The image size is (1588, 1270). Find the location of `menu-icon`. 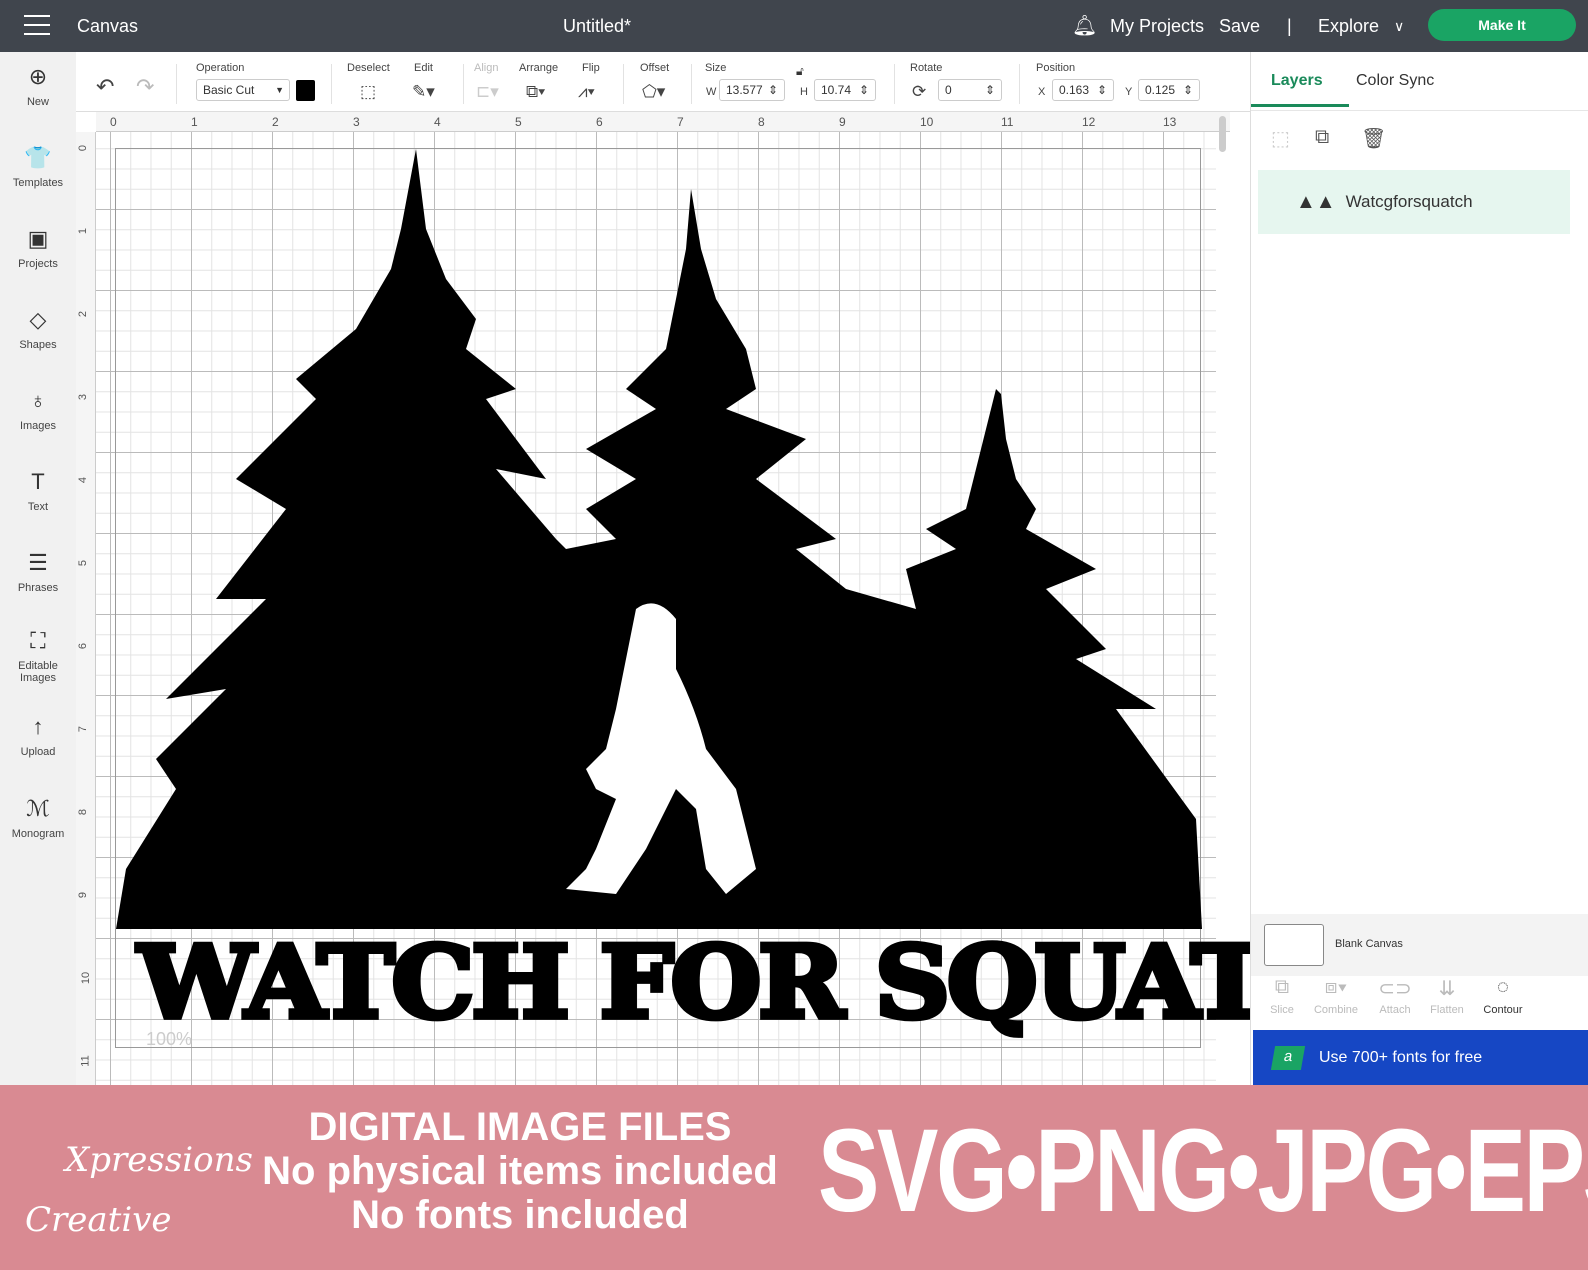

menu-icon is located at coordinates (37, 25).